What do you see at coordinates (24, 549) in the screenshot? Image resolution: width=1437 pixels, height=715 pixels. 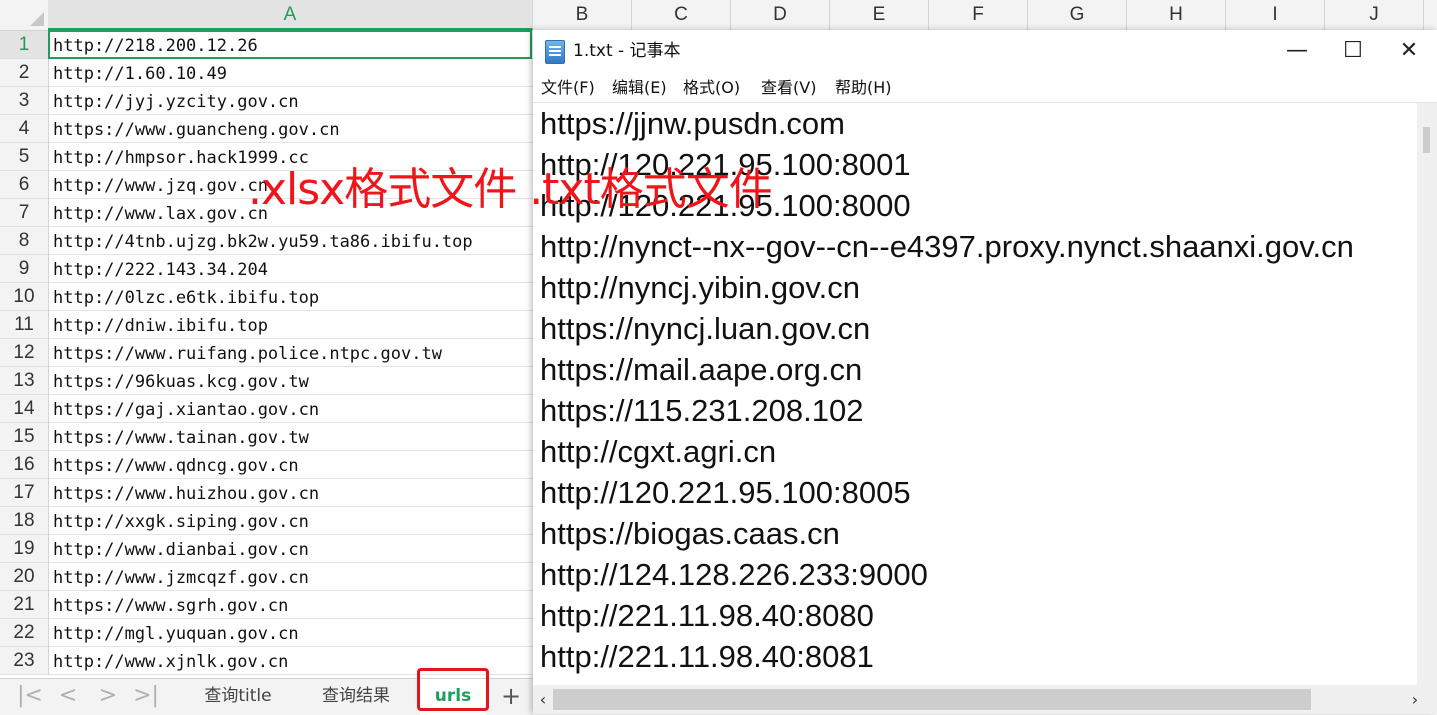 I see `row-number: 19` at bounding box center [24, 549].